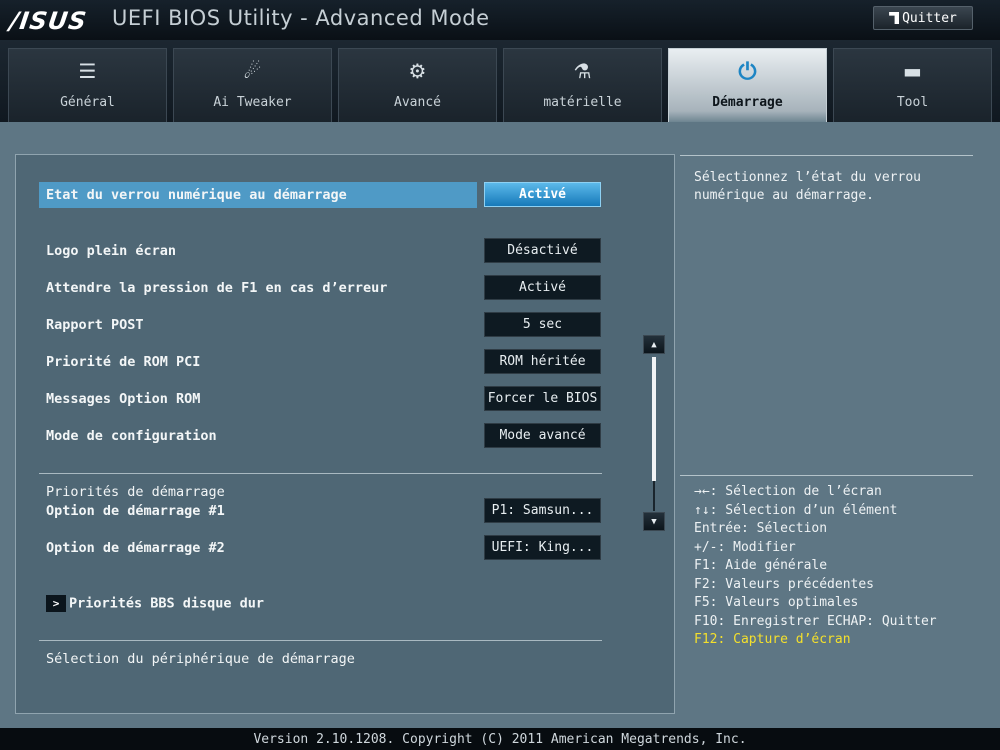 The image size is (1000, 750). What do you see at coordinates (252, 71) in the screenshot?
I see `tweaker-icon: ☄` at bounding box center [252, 71].